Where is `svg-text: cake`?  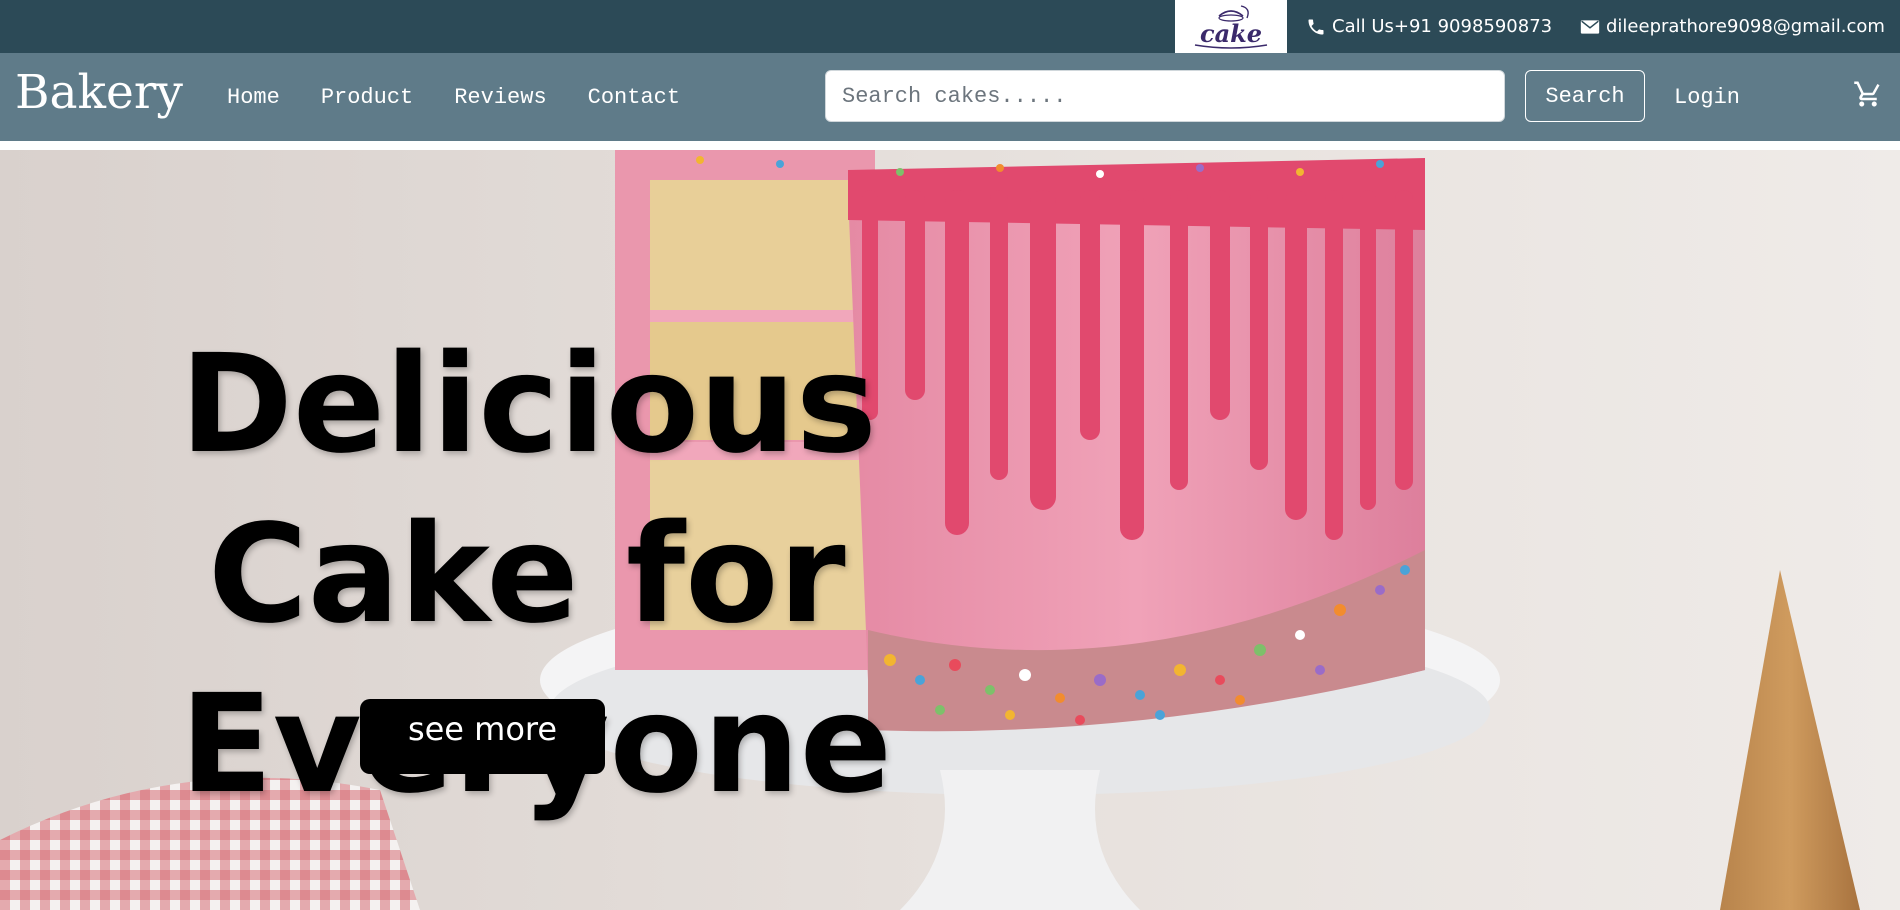
svg-text: cake is located at coordinates (1231, 33).